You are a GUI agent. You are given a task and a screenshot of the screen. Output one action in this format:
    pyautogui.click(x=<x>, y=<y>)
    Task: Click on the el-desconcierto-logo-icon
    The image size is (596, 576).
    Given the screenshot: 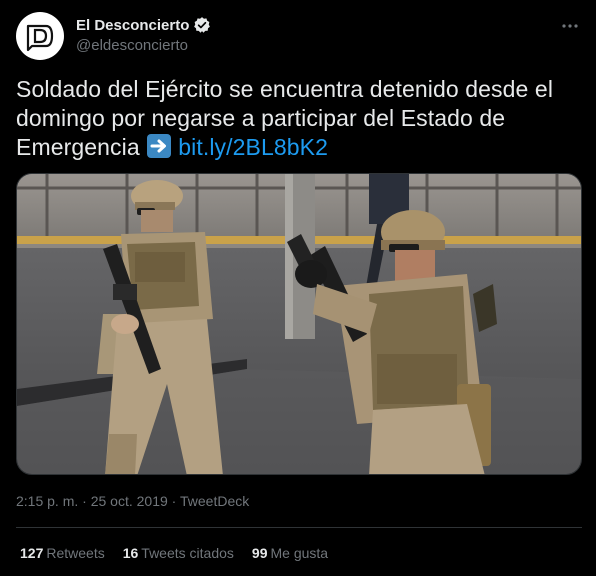 What is the action you would take?
    pyautogui.click(x=40, y=38)
    